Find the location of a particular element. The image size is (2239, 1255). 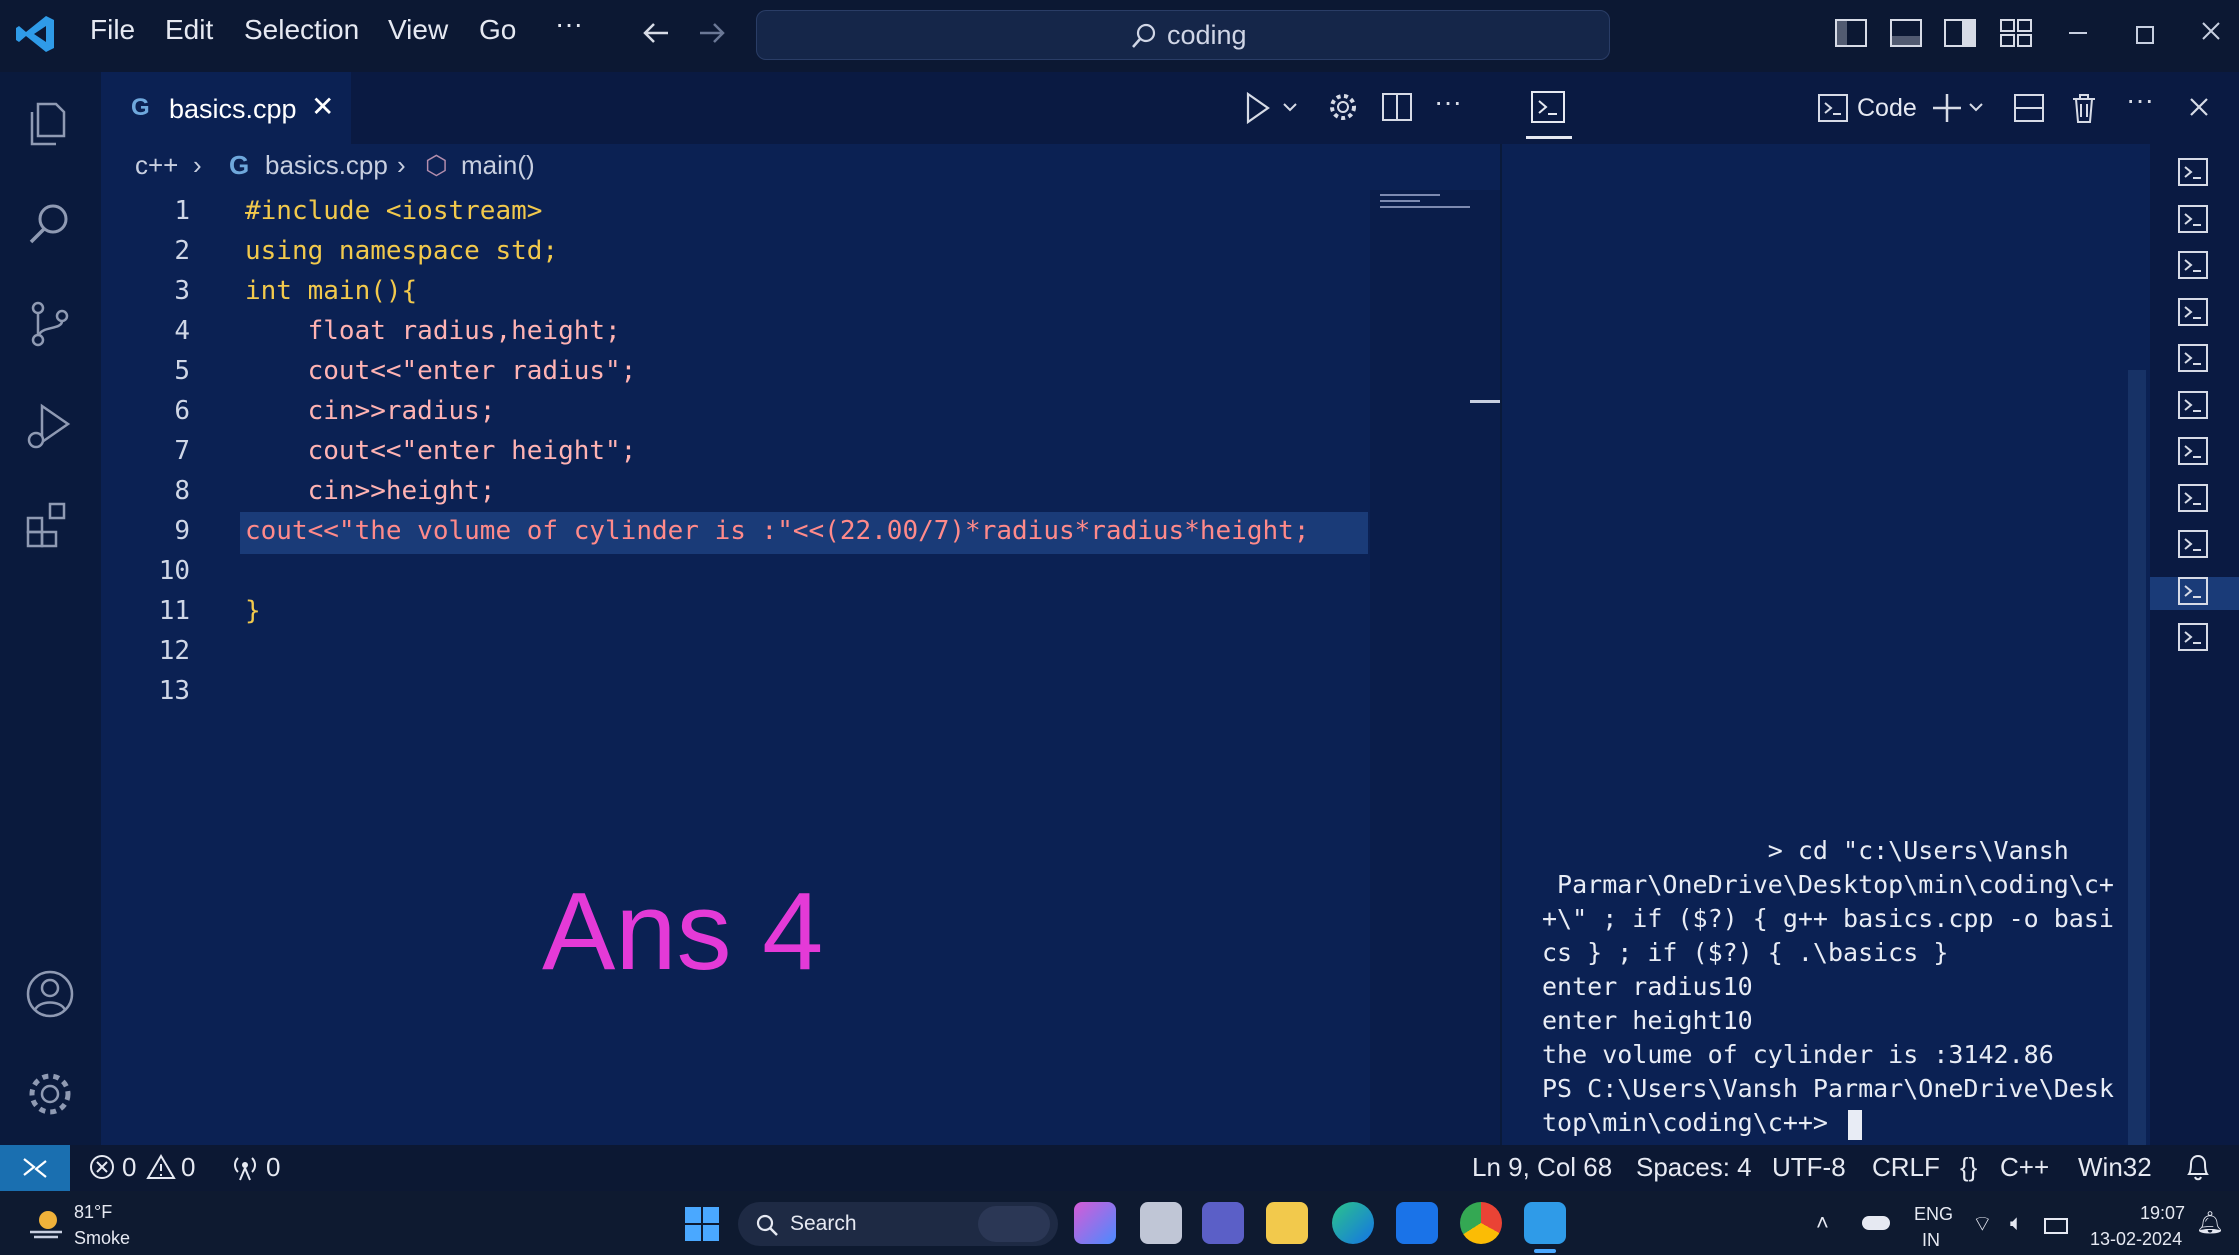

line-endings: CRLF is located at coordinates (1906, 1167).